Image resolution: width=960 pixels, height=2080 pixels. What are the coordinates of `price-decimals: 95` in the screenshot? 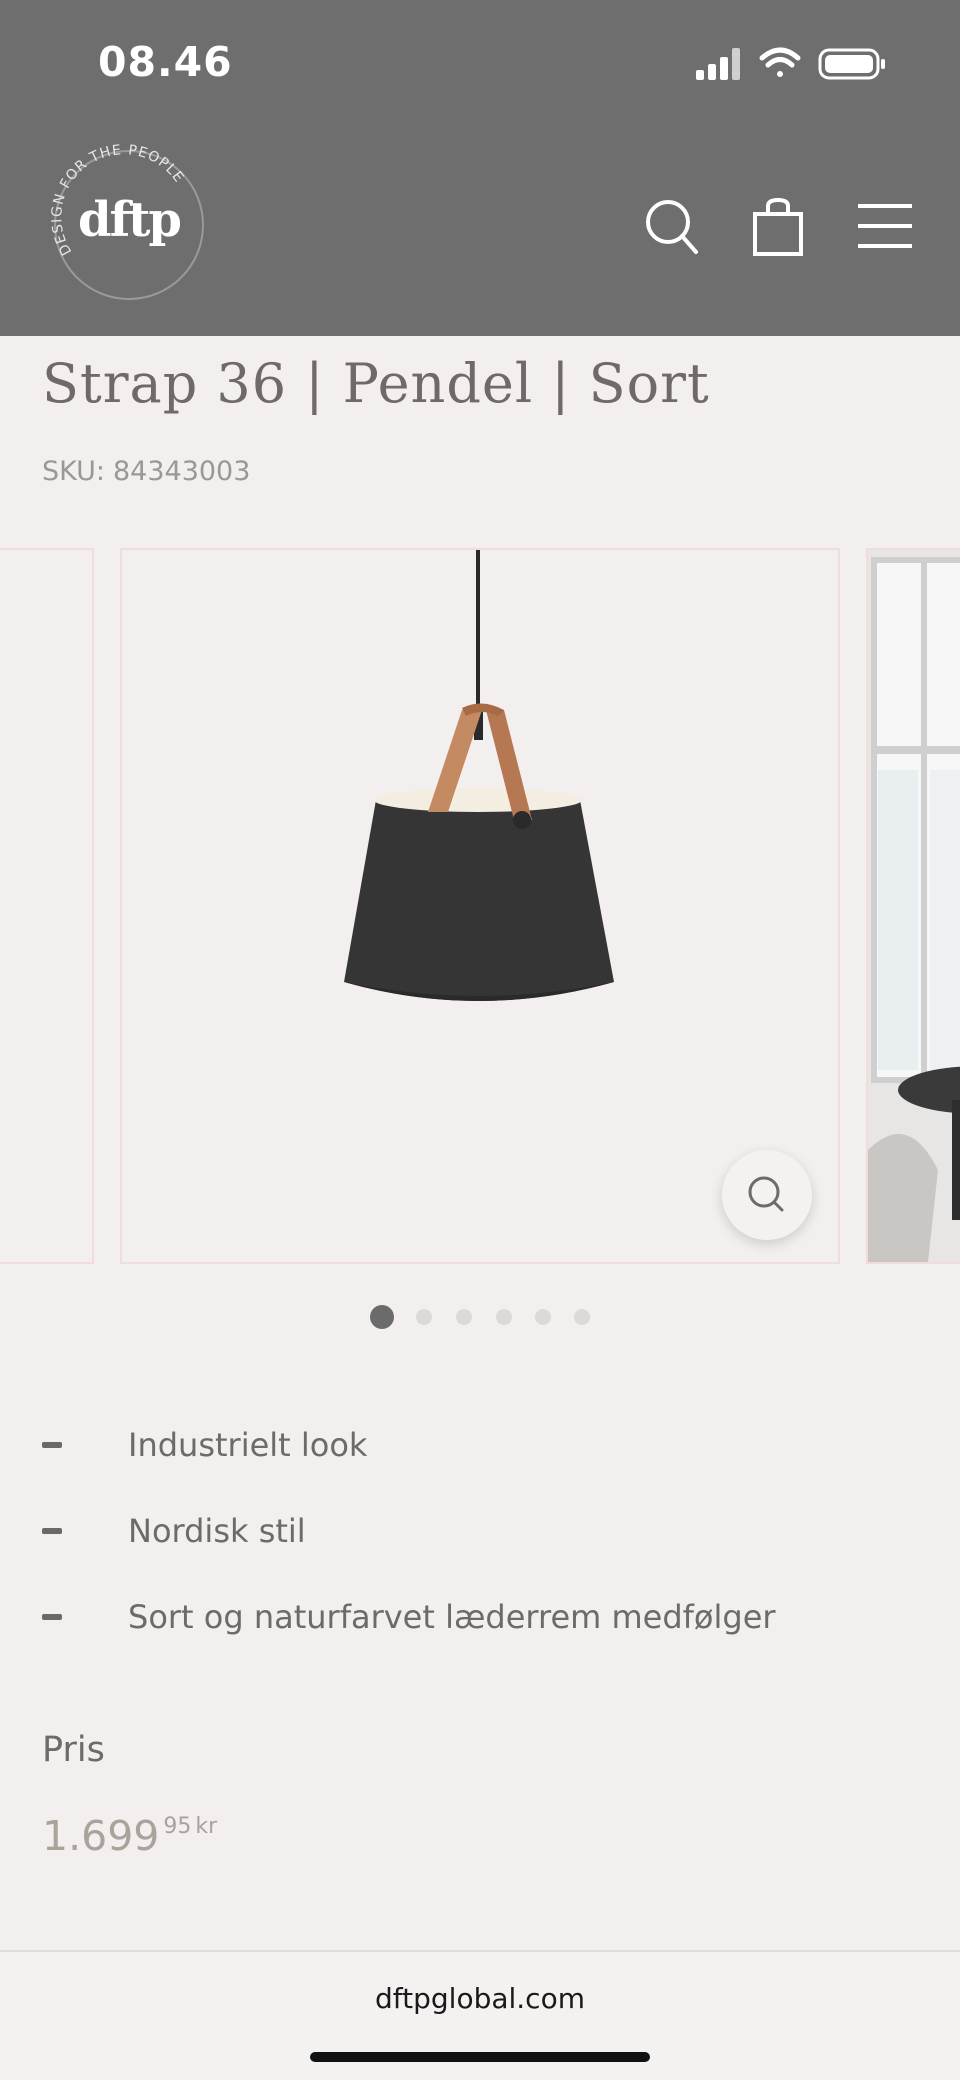 It's located at (177, 1826).